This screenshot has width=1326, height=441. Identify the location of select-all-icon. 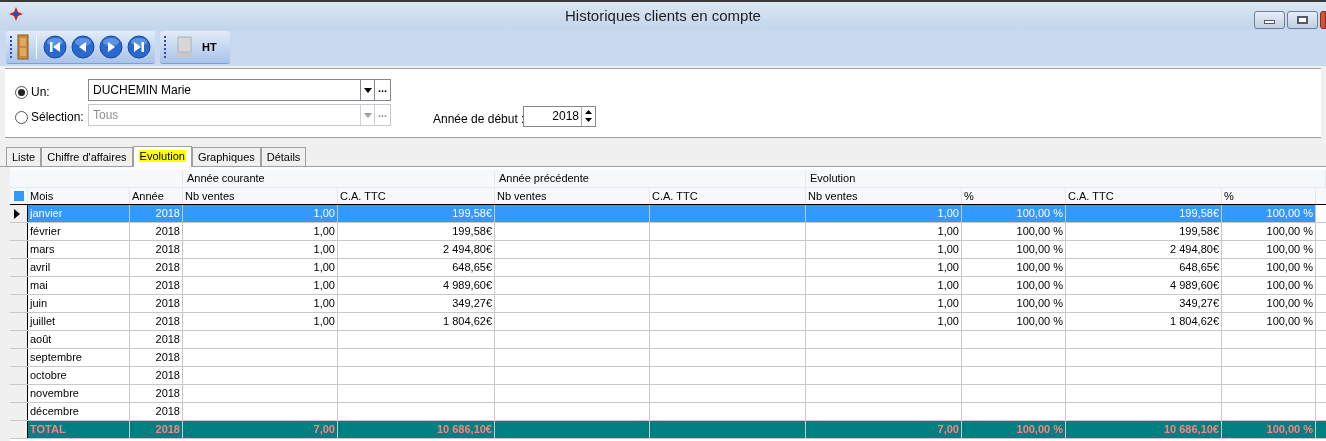
(18, 196).